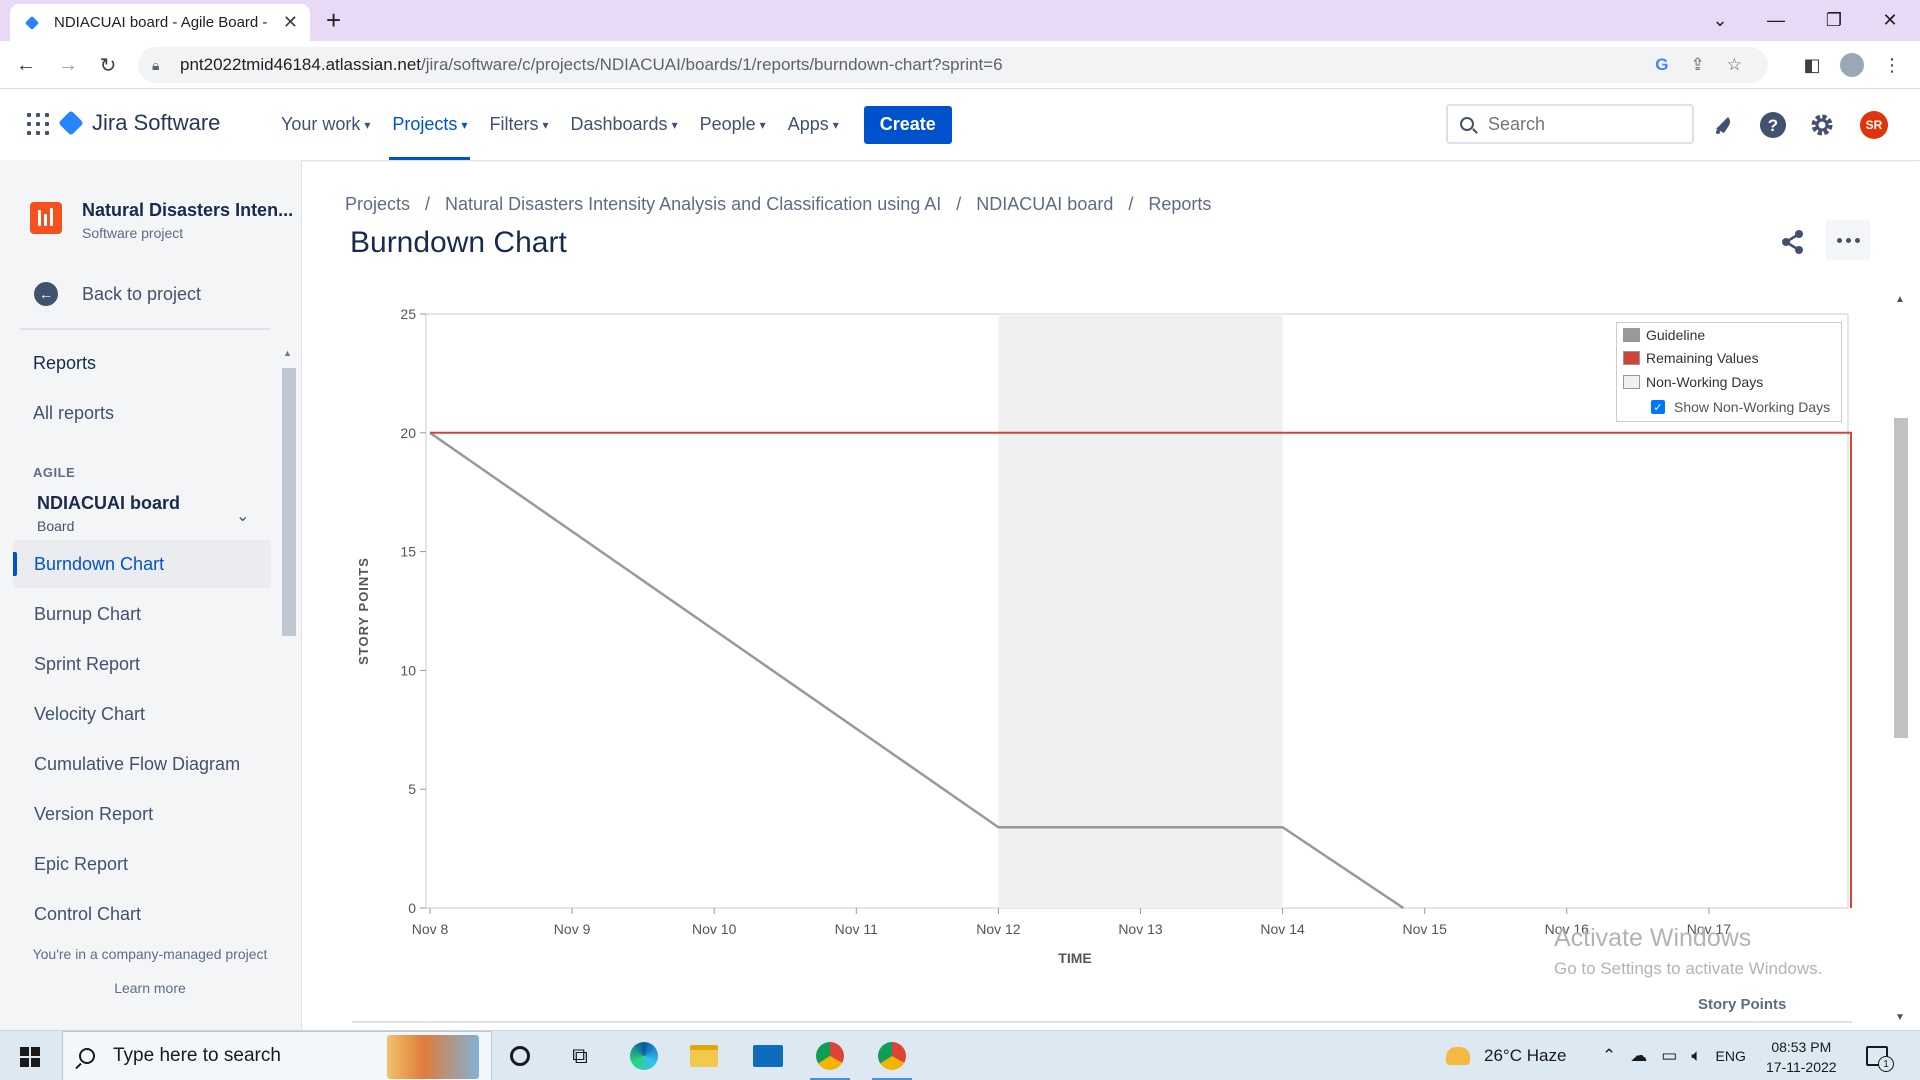  I want to click on agile-section-label: AGILE, so click(54, 472).